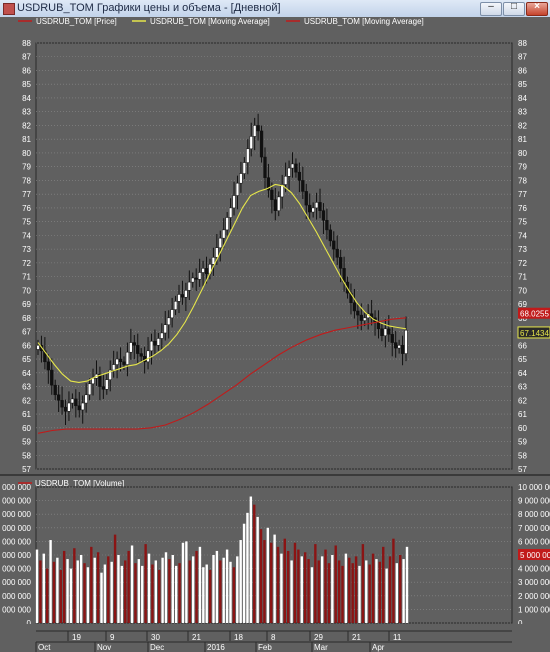  I want to click on x-month-label: Oct, so click(44, 647).